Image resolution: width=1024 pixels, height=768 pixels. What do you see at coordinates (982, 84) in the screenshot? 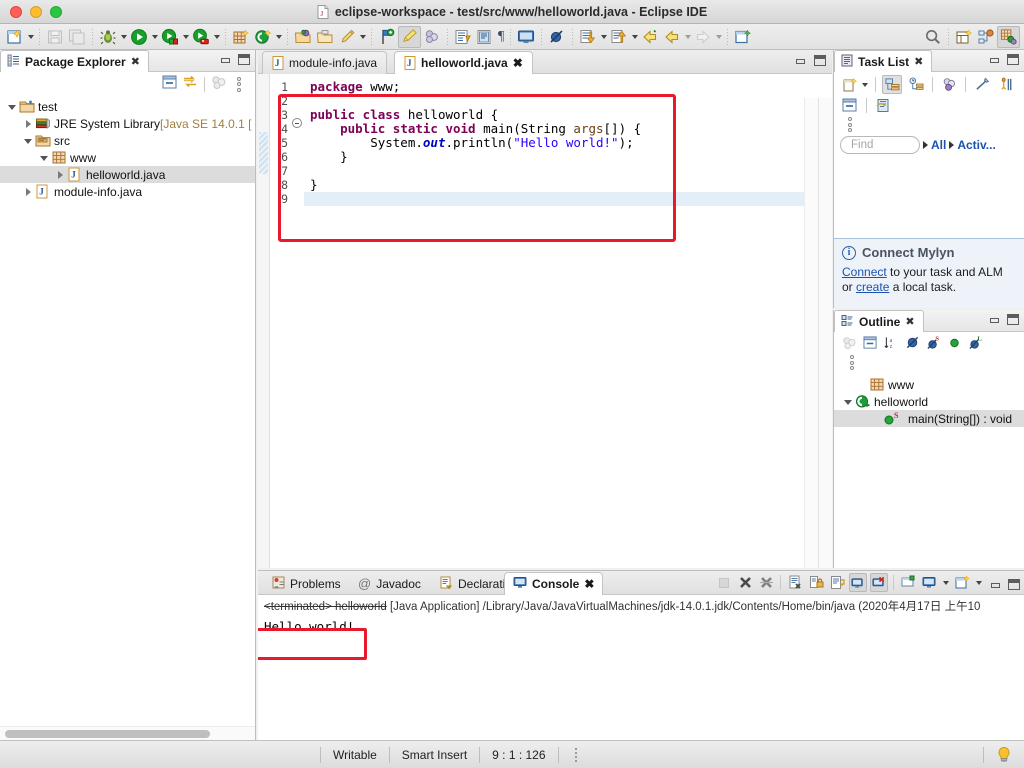
I see `focus-on-workweek-icon` at bounding box center [982, 84].